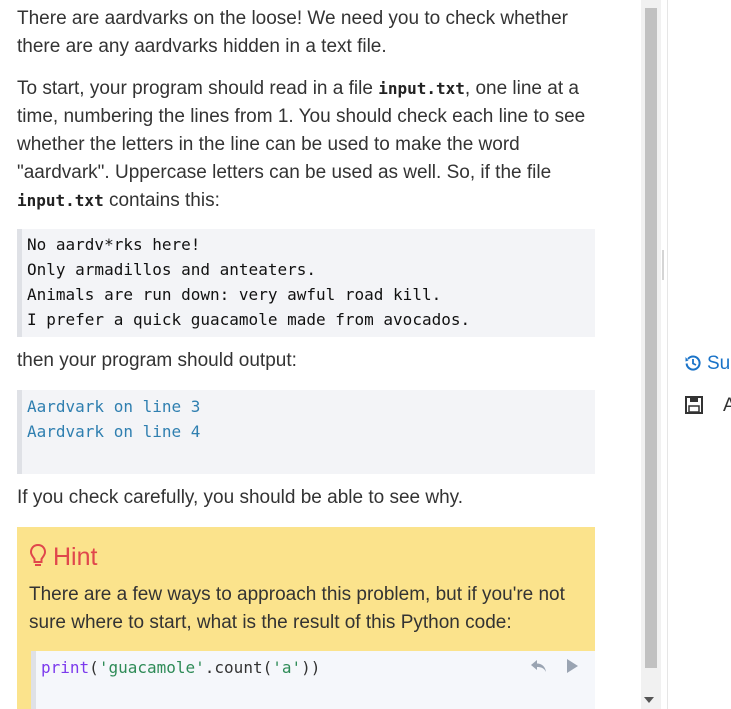 This screenshot has height=709, width=731. I want to click on scroll-down-arrow-icon, so click(649, 700).